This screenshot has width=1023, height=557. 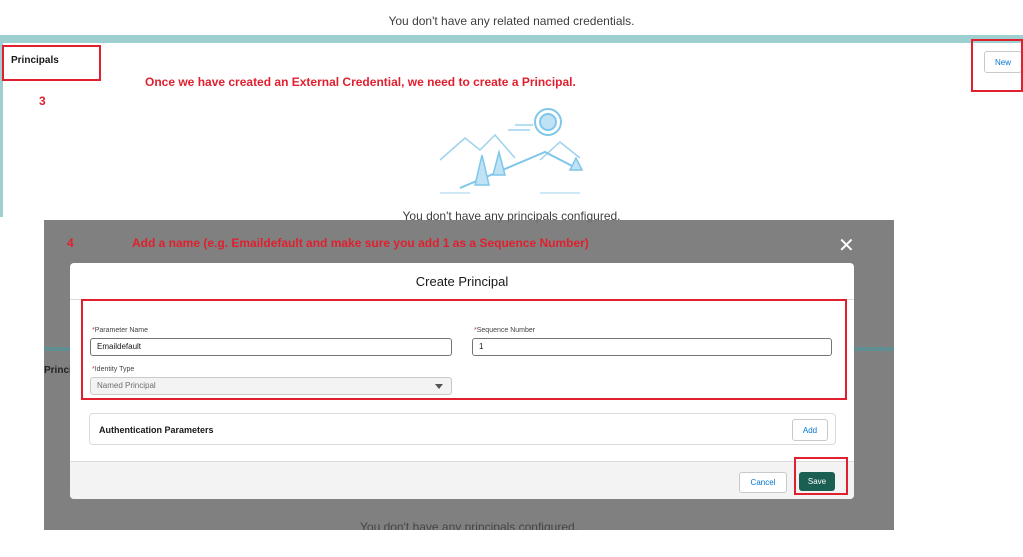 I want to click on annotation-box-principals, so click(x=51, y=63).